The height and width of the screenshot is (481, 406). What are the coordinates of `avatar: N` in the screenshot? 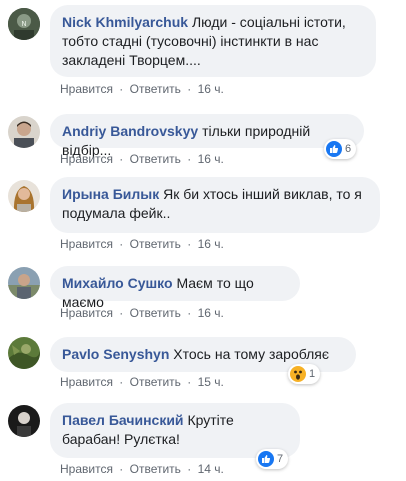 It's located at (24, 24).